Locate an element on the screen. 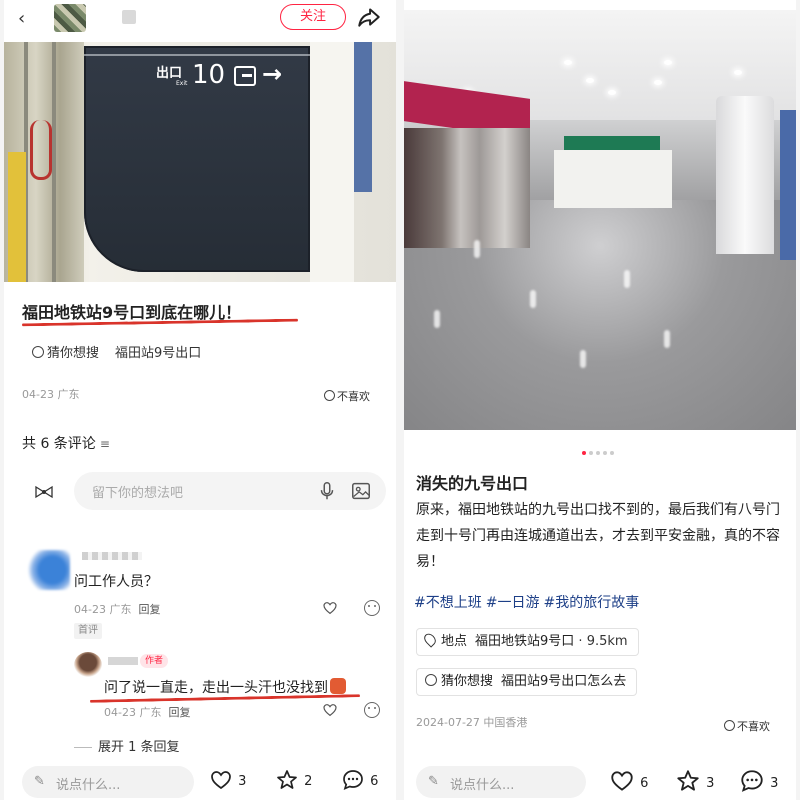 This screenshot has height=800, width=800. search-suggestion-chip: 猜你想搜 福田站9号出口怎么去 is located at coordinates (527, 682).